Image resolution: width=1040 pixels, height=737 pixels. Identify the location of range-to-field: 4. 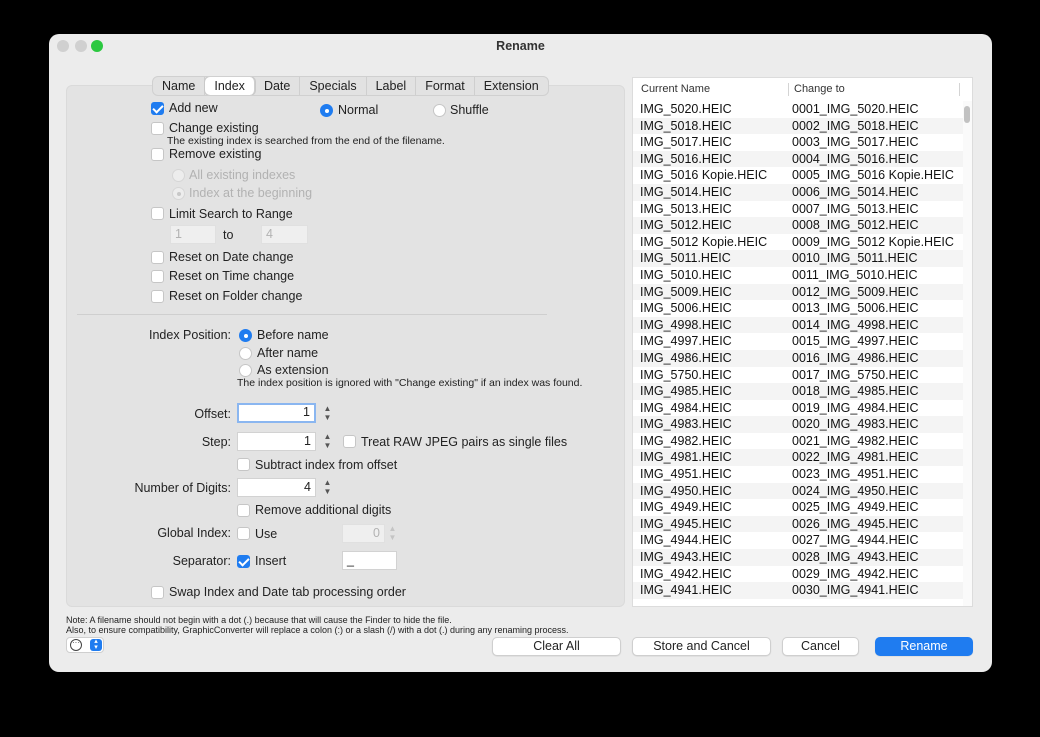
(284, 234).